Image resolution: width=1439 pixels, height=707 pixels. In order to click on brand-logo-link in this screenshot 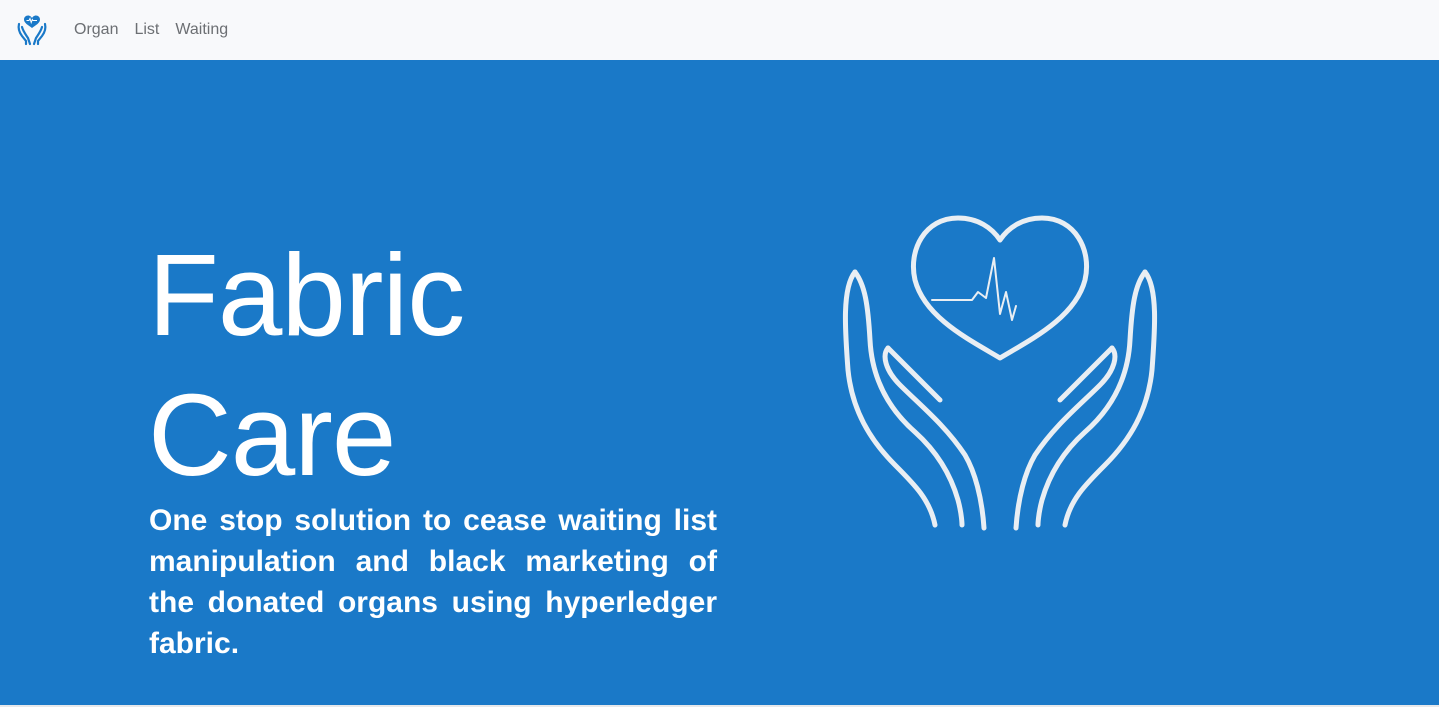, I will do `click(32, 29)`.